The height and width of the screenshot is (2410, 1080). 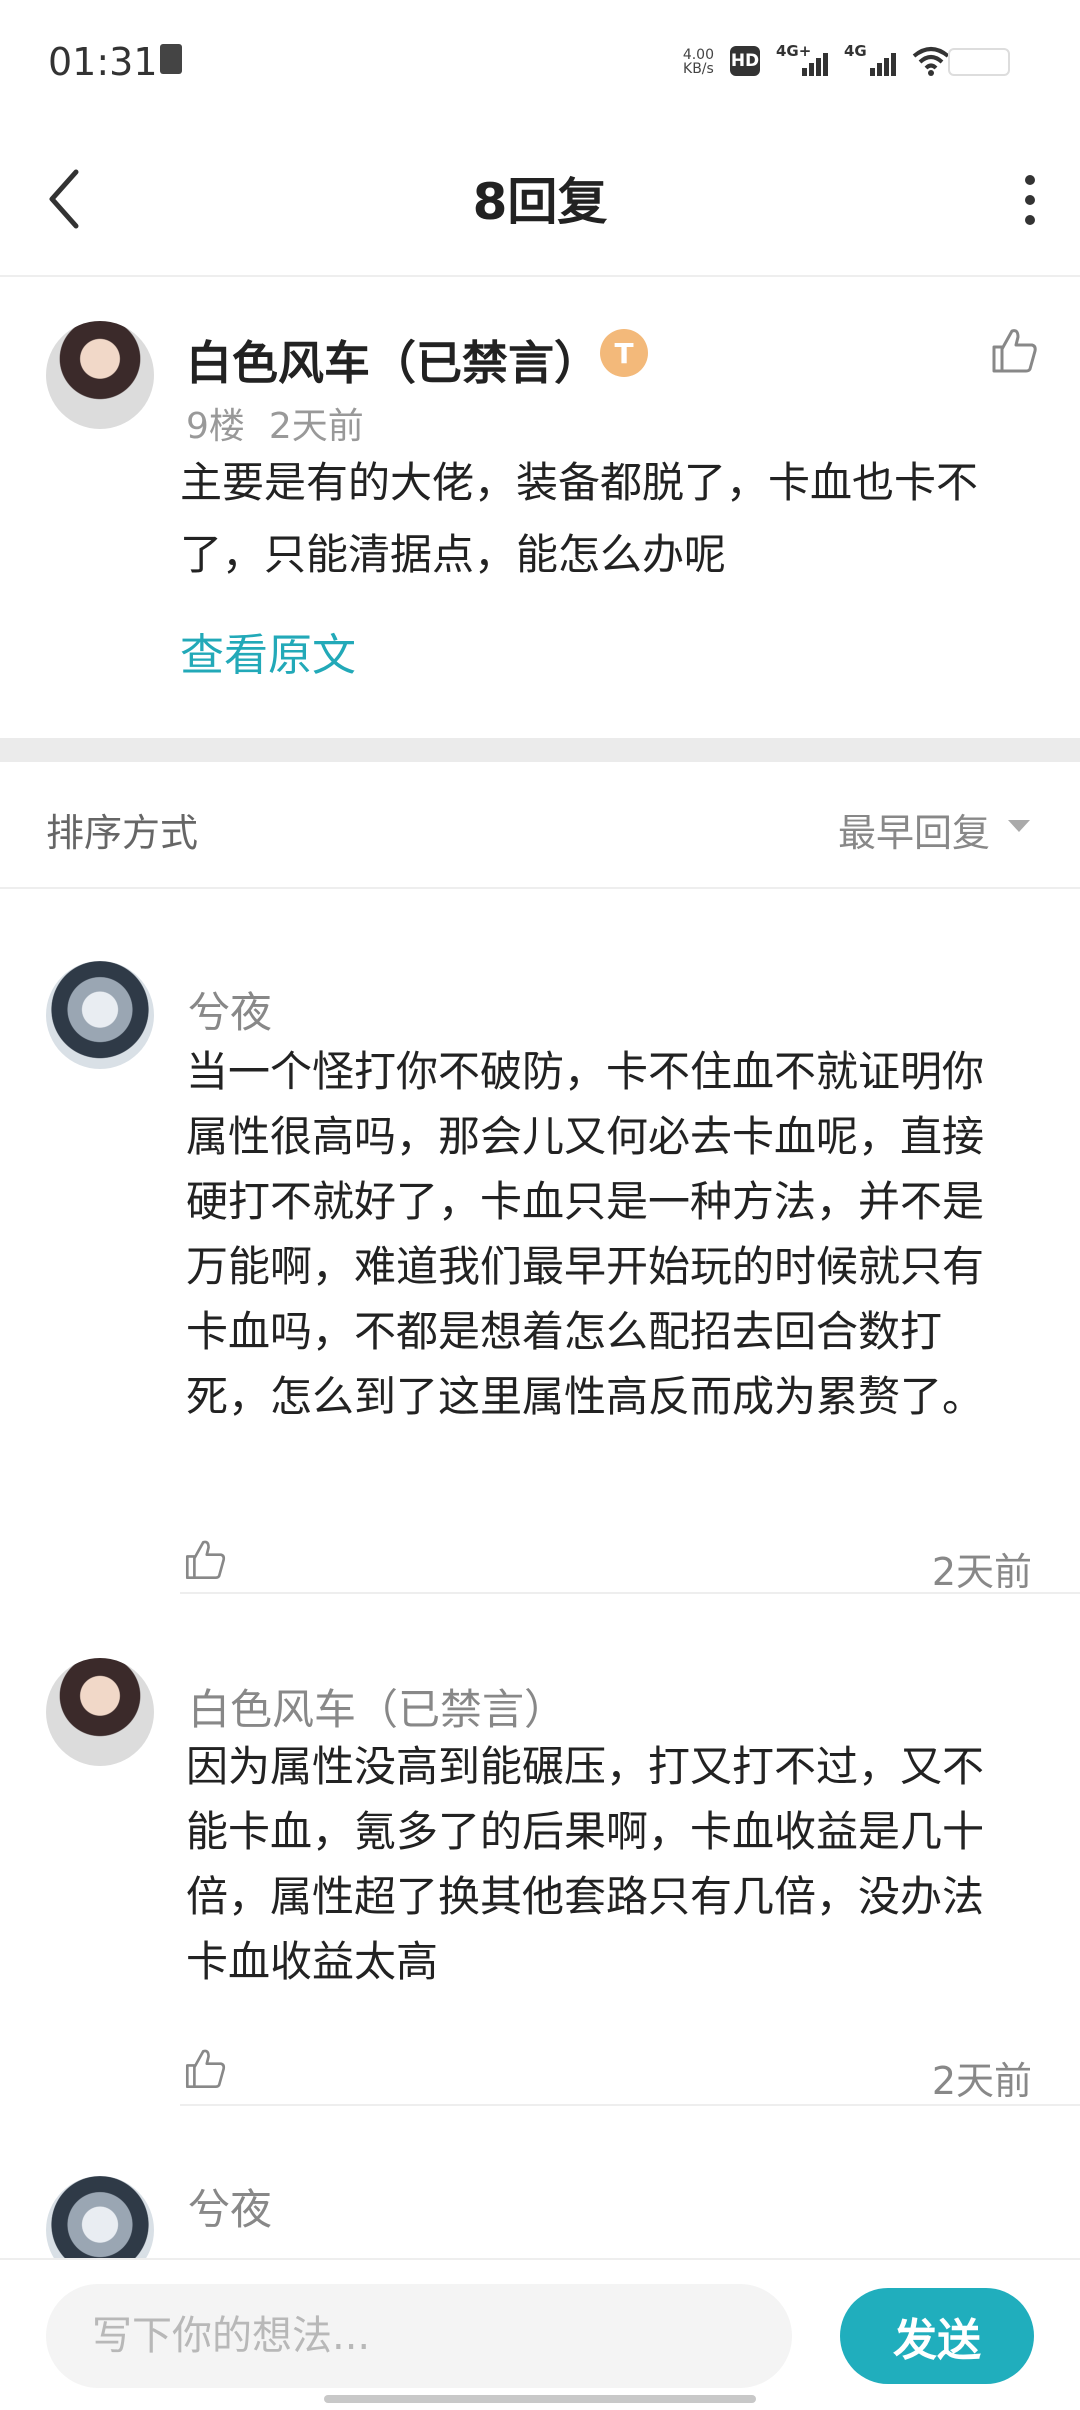 I want to click on status-icons: 4.00 KB/s HD 4G+ 4G, so click(x=816, y=59).